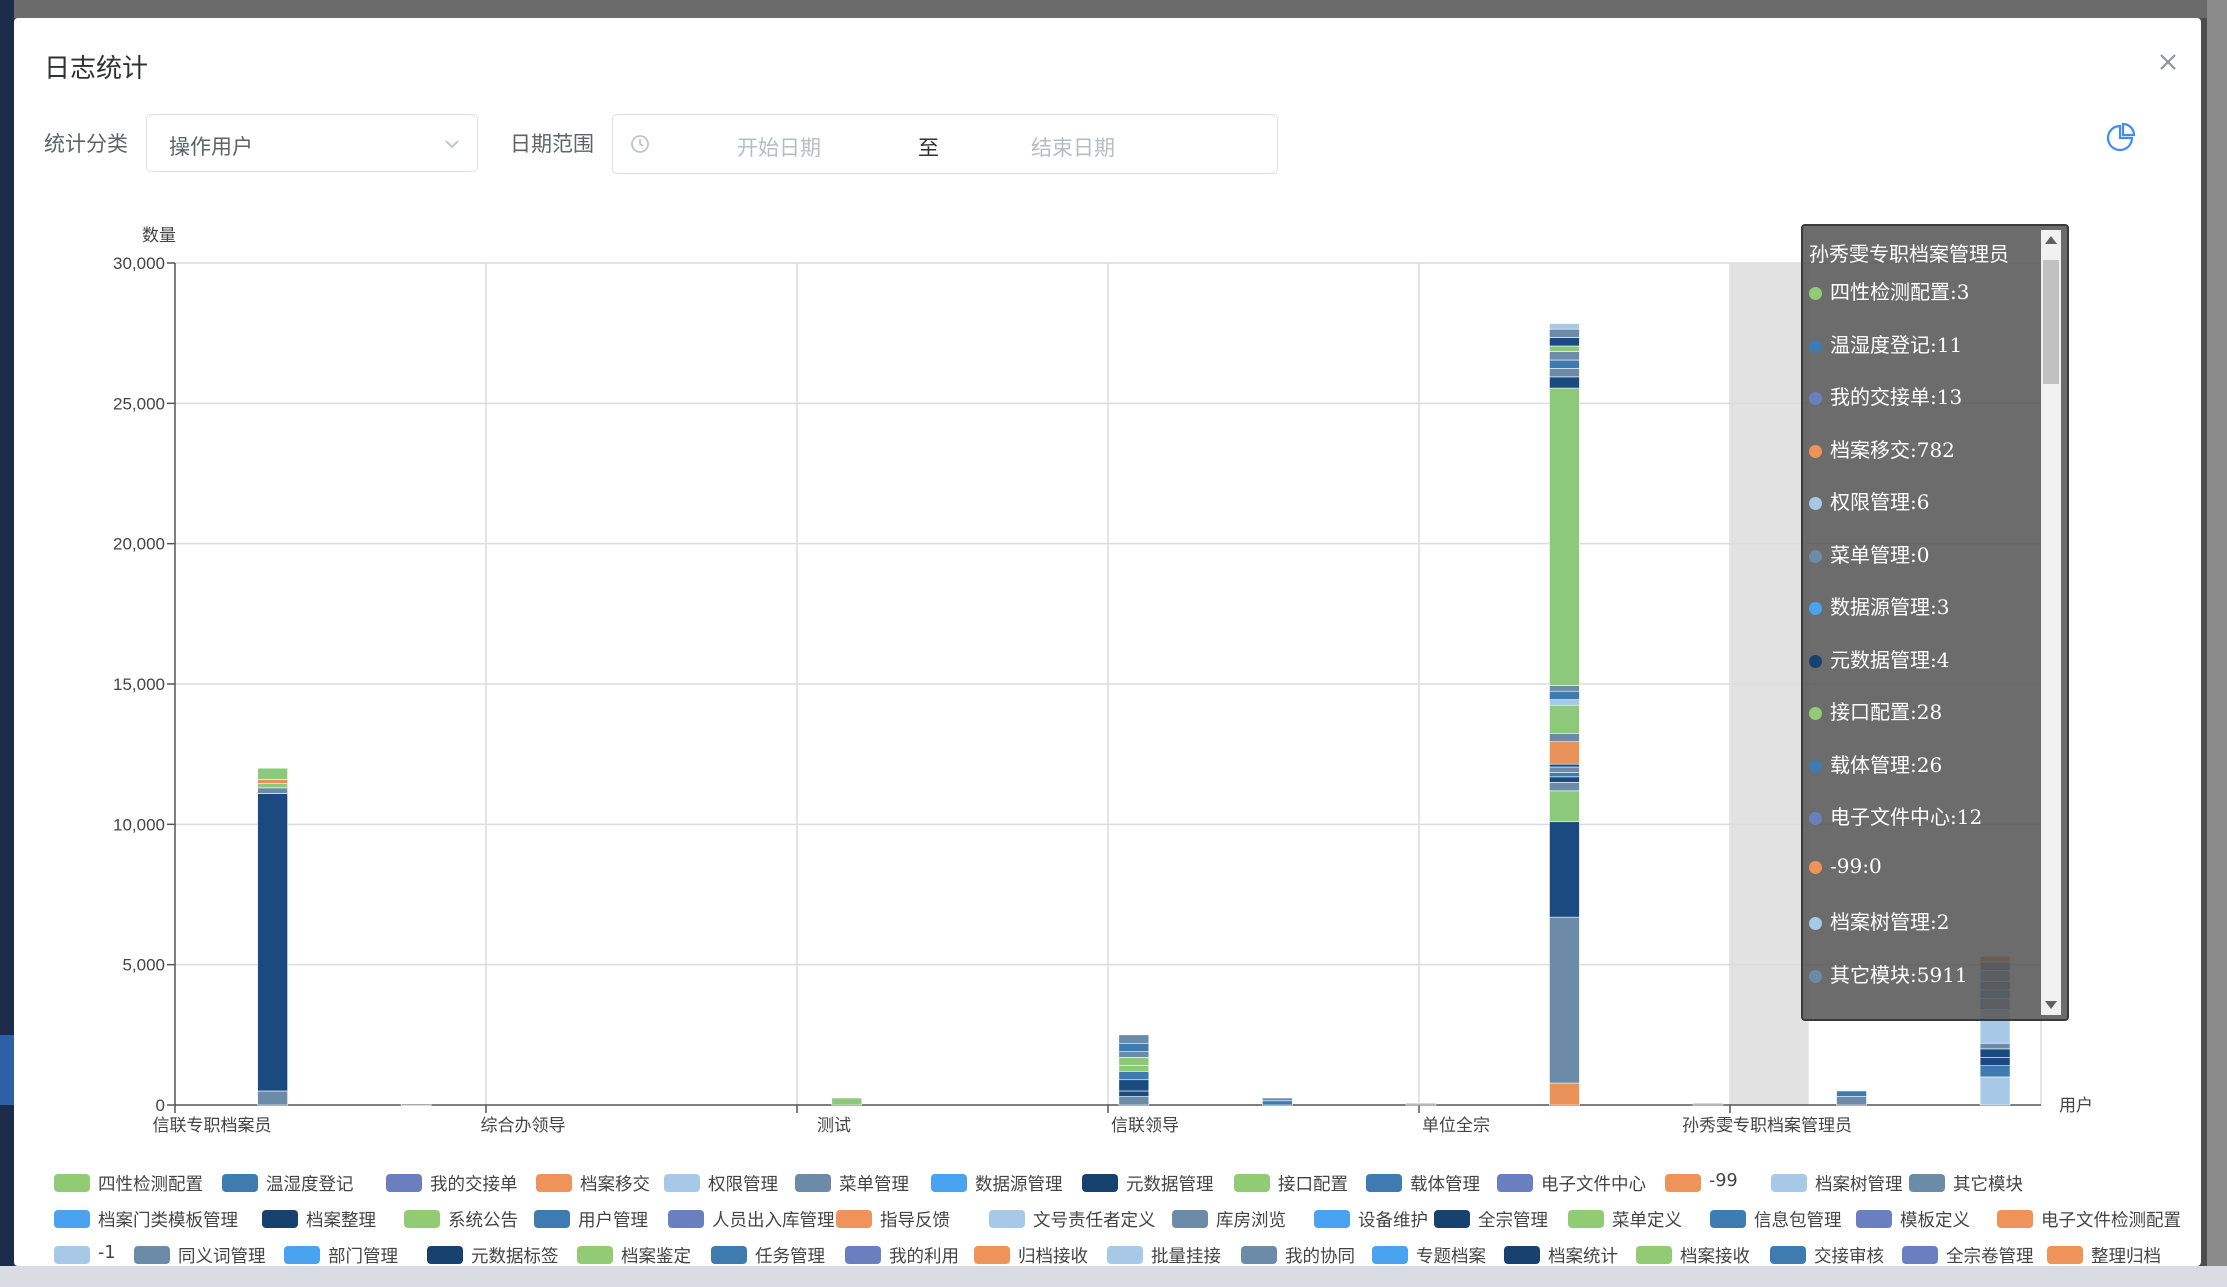 Image resolution: width=2227 pixels, height=1287 pixels. Describe the element at coordinates (1320, 1256) in the screenshot. I see `legend-label: 我的协同` at that location.